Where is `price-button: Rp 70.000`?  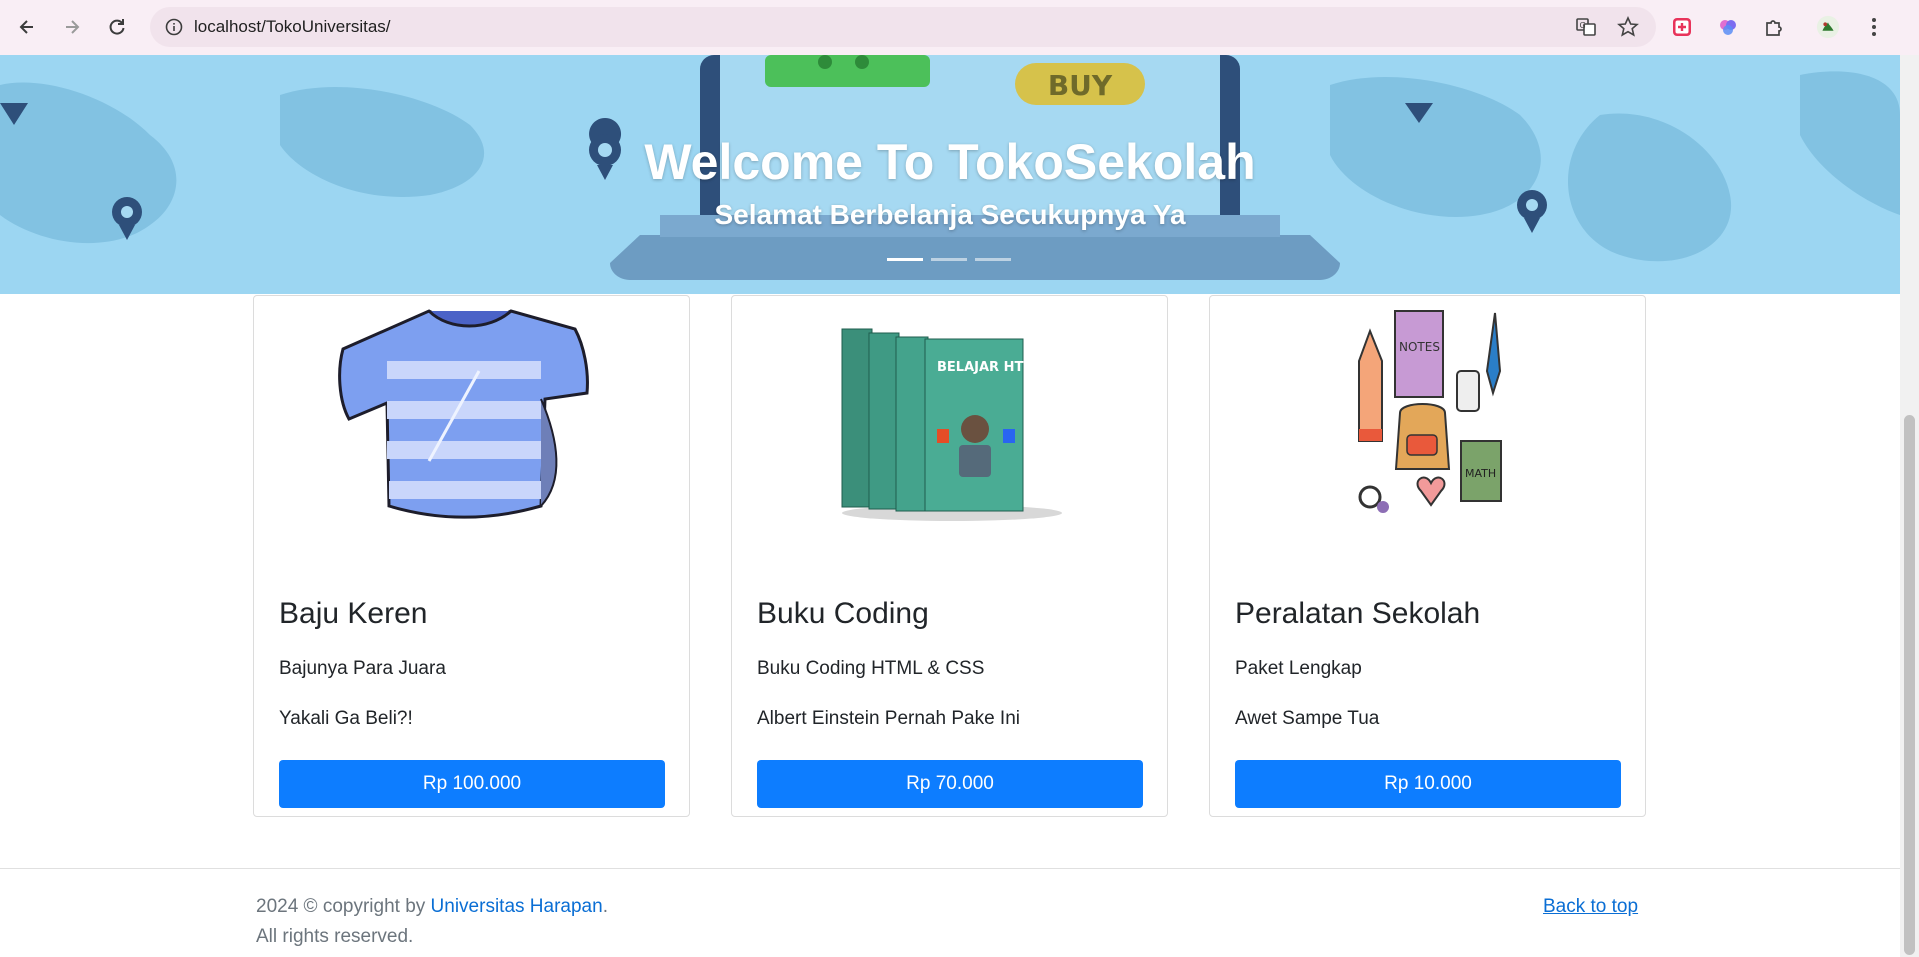
price-button: Rp 70.000 is located at coordinates (950, 784).